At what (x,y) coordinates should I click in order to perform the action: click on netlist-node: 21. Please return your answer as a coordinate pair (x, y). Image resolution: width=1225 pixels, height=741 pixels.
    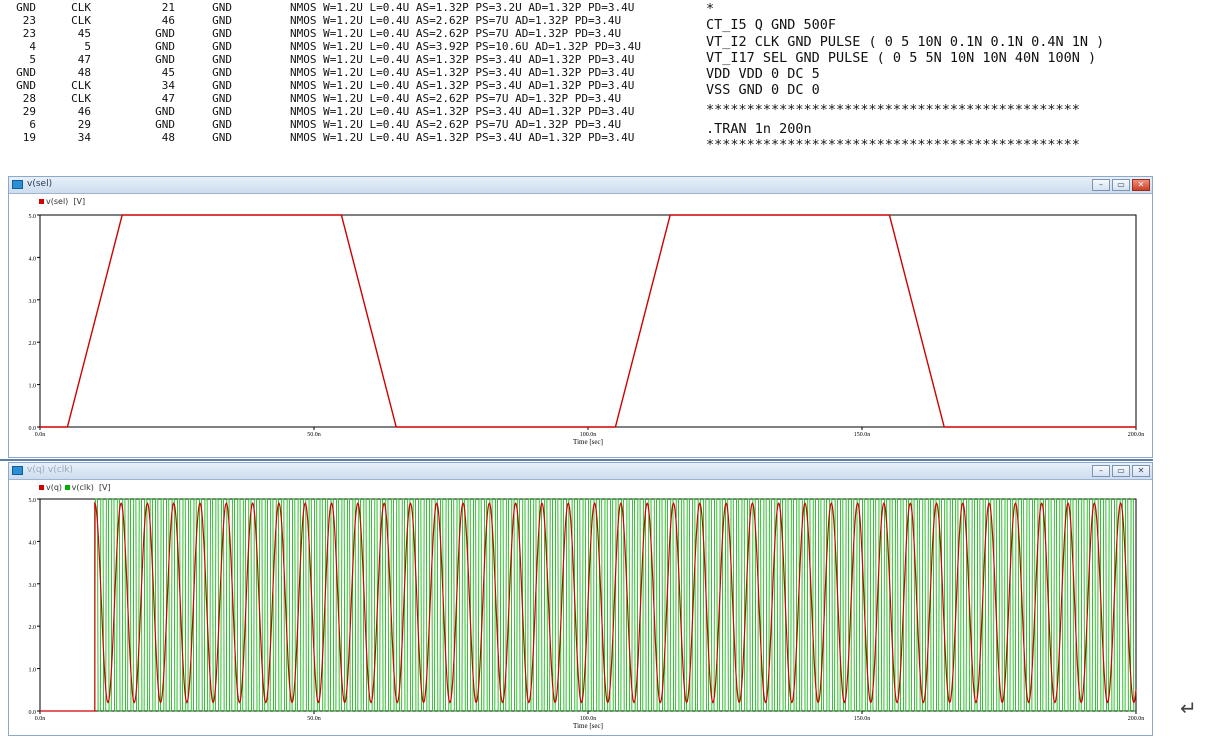
    Looking at the image, I should click on (168, 7).